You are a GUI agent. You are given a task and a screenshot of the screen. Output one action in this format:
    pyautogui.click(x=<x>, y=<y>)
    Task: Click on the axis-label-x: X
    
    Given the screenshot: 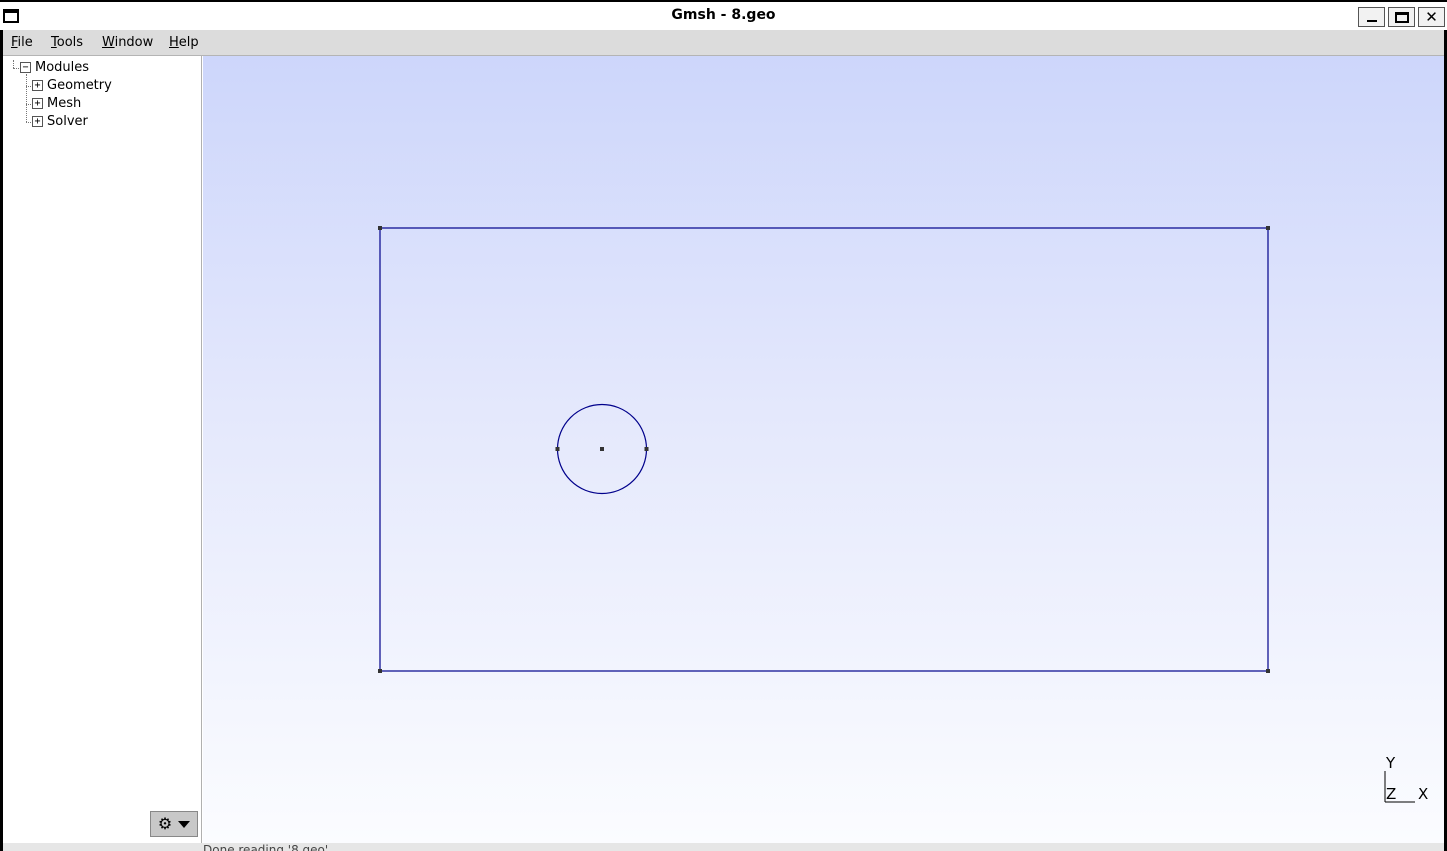 What is the action you would take?
    pyautogui.click(x=1423, y=794)
    